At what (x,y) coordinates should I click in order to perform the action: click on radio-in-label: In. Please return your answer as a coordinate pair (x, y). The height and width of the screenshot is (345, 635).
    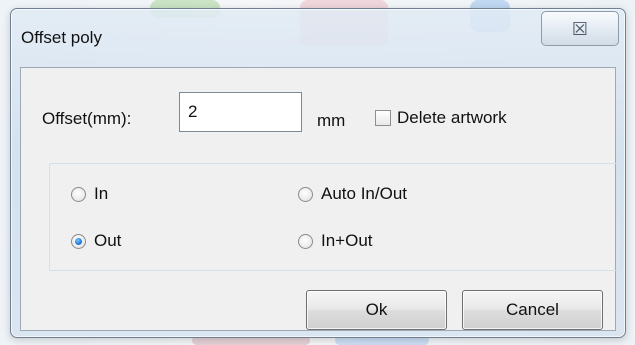
    Looking at the image, I should click on (101, 193).